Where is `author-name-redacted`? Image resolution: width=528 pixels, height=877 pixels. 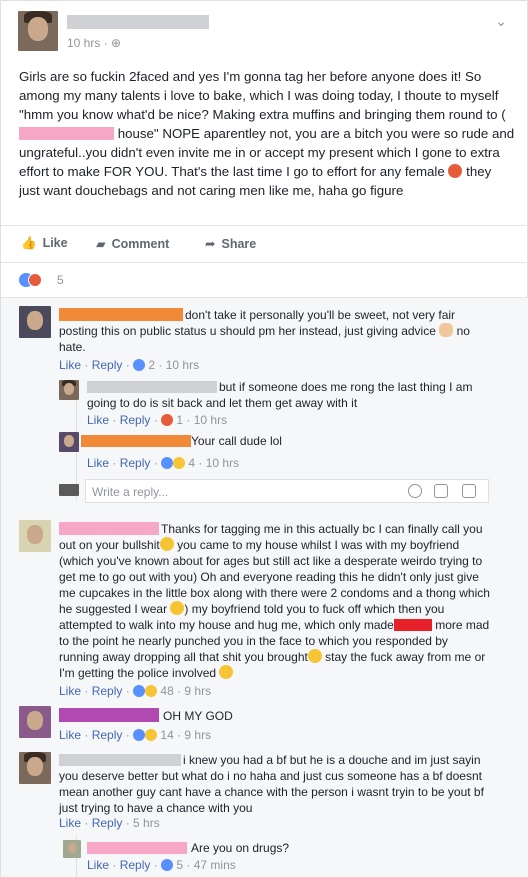 author-name-redacted is located at coordinates (138, 22).